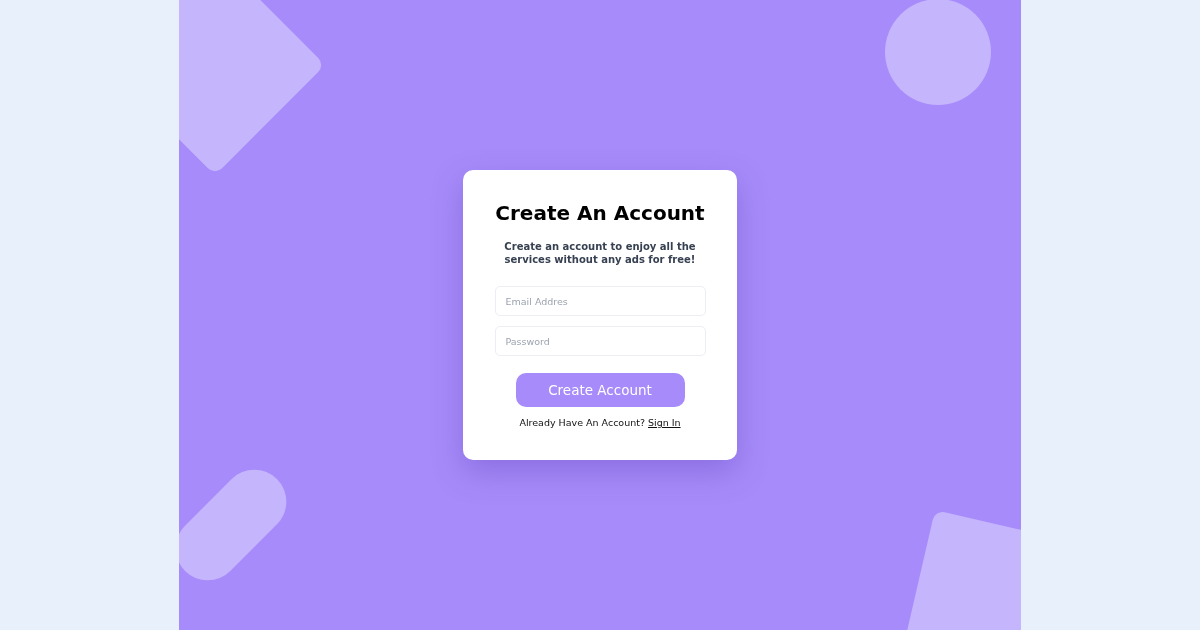 The image size is (1200, 630). Describe the element at coordinates (582, 422) in the screenshot. I see `footer-text: Already Have An Account?` at that location.